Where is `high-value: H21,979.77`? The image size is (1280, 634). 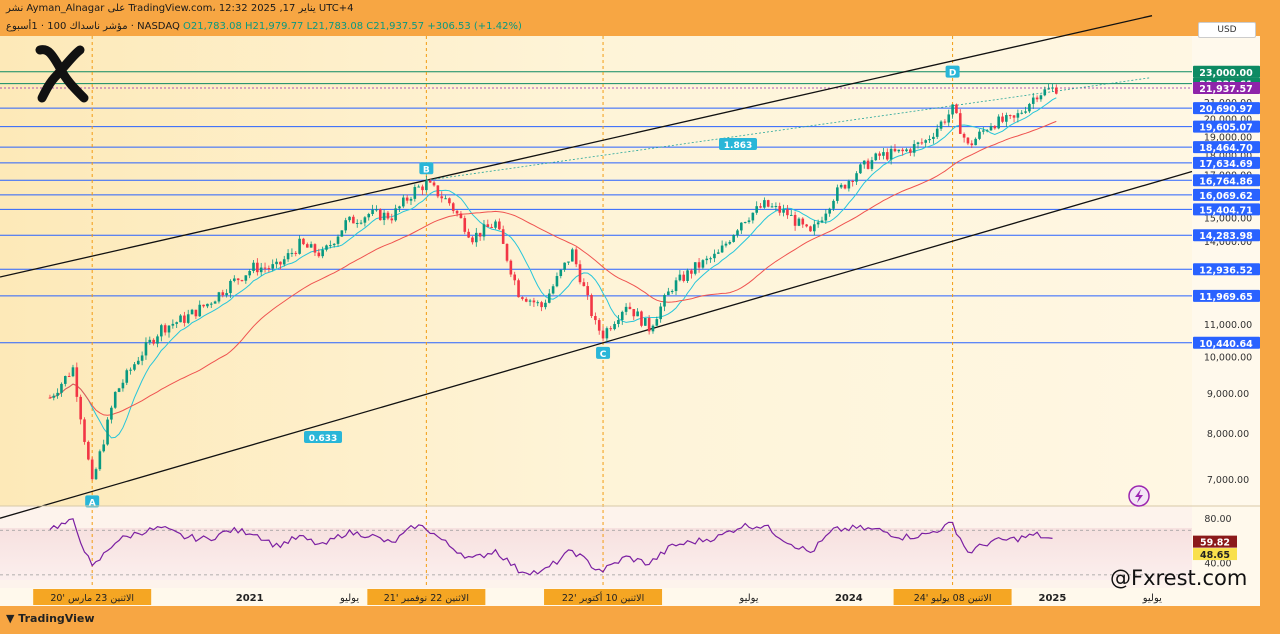
high-value: H21,979.77 is located at coordinates (274, 26).